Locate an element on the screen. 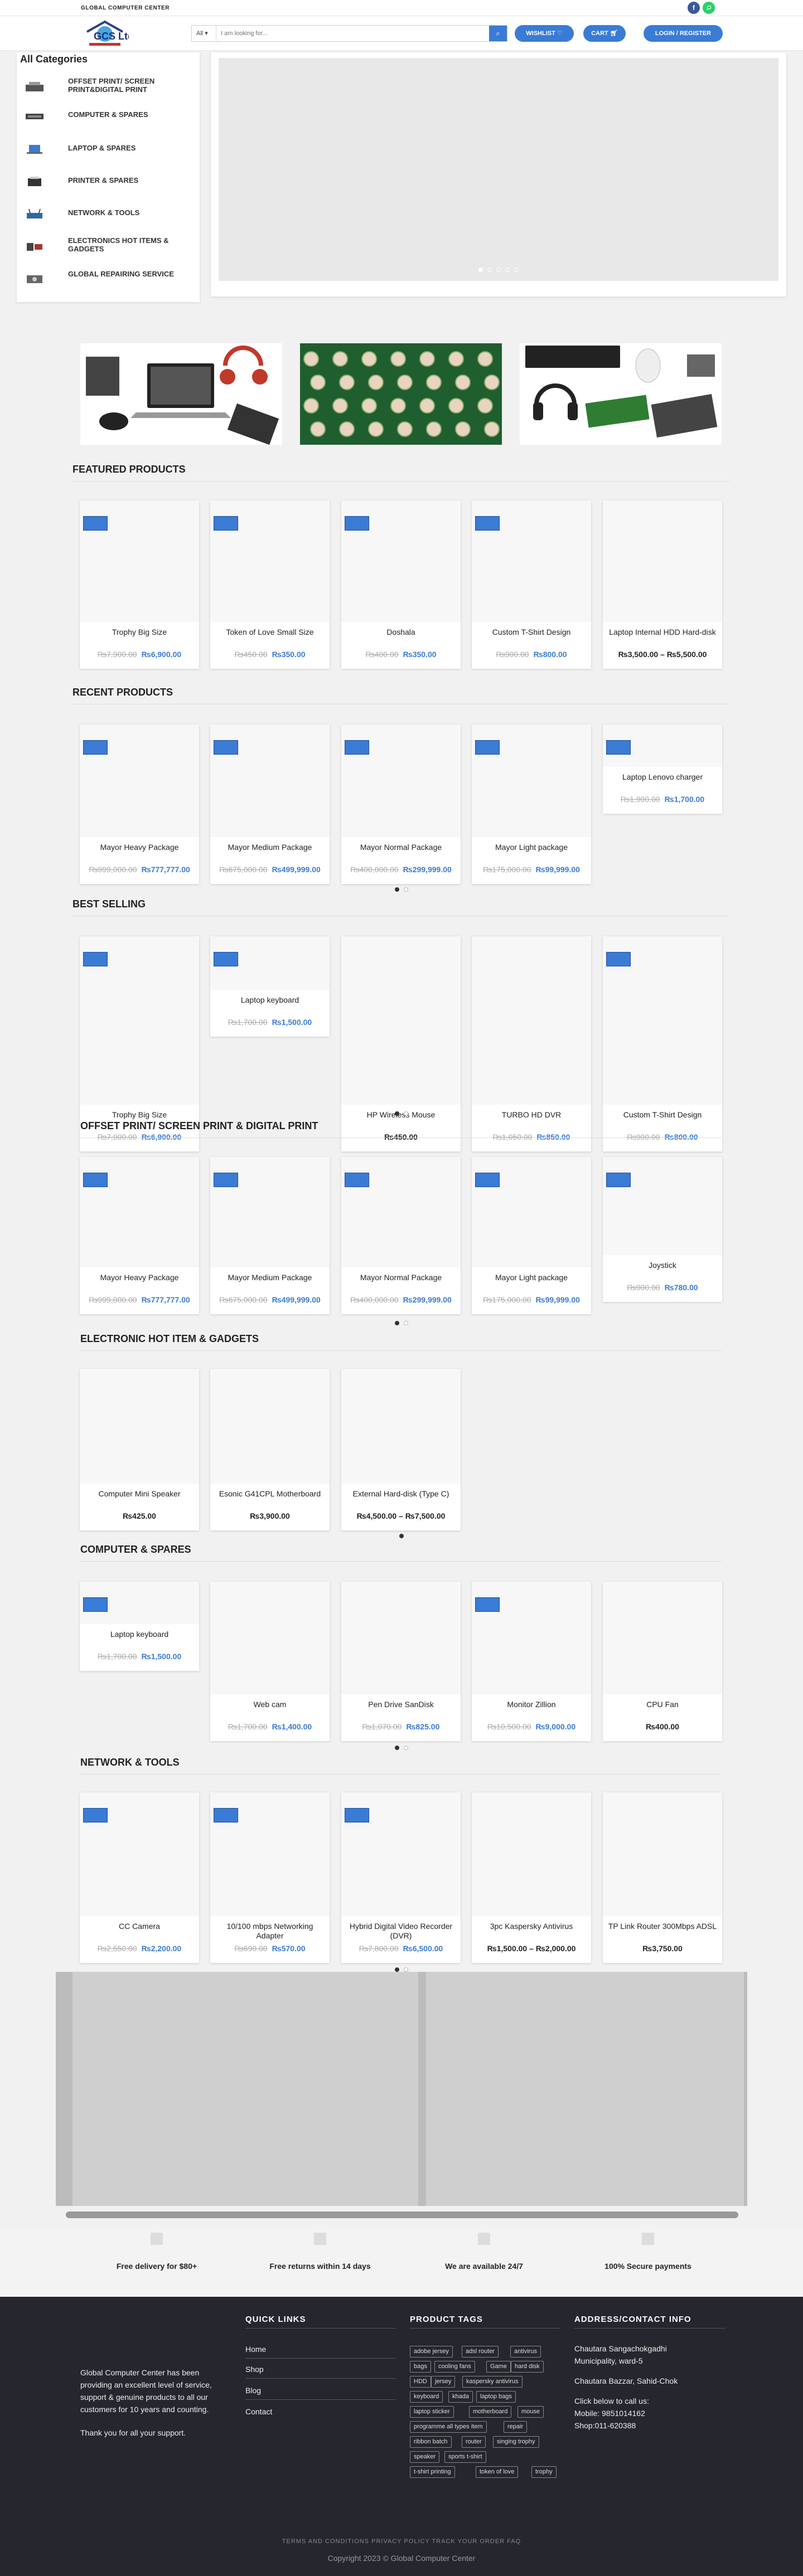 Image resolution: width=803 pixels, height=2576 pixels. product-name: Doshala is located at coordinates (401, 632).